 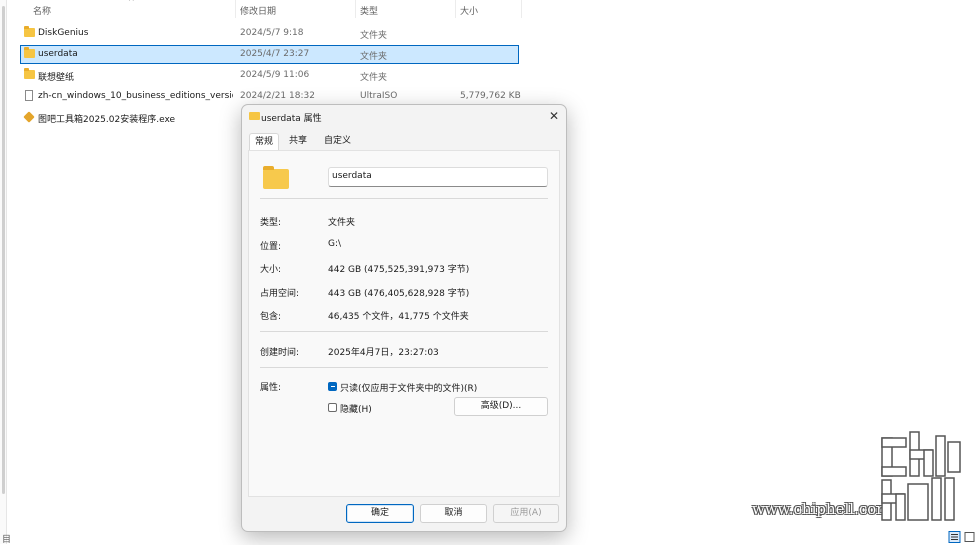 I want to click on file-name: DiskGenius, so click(x=63, y=33).